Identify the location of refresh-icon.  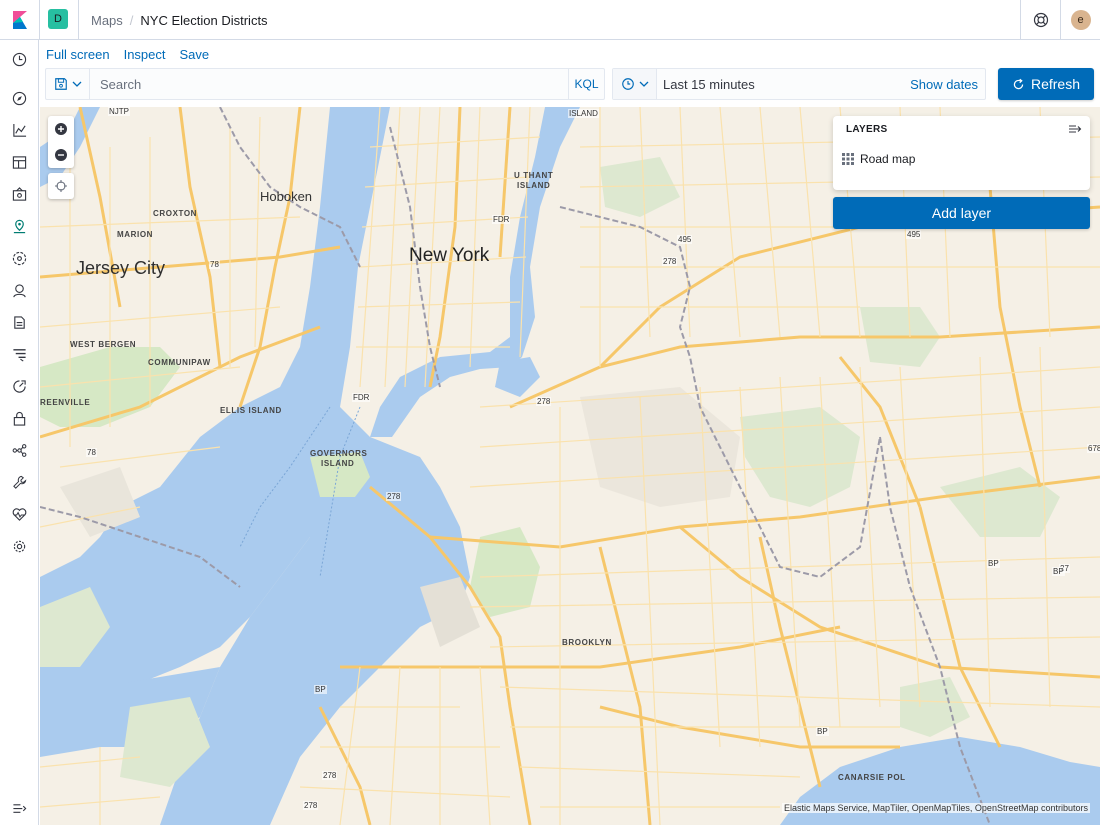
(1018, 83).